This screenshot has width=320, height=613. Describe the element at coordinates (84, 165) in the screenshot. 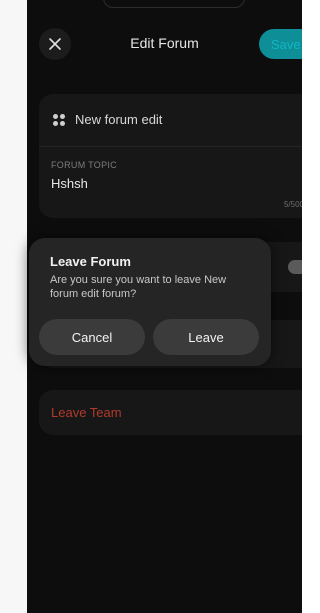

I see `forum-topic-label: FORUM TOPIC` at that location.